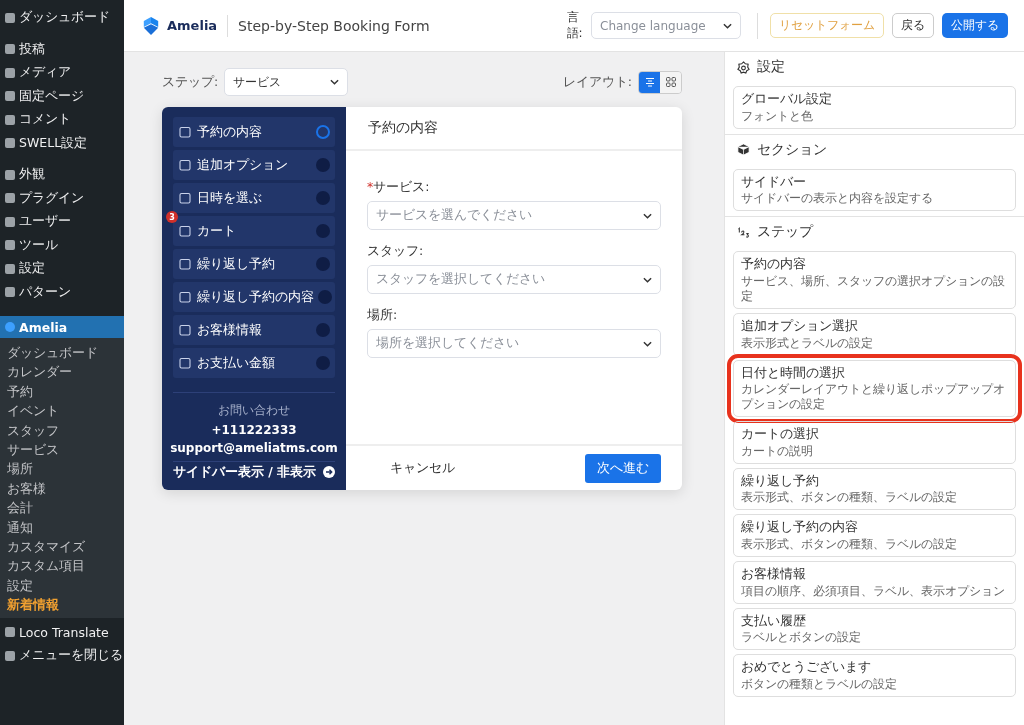  I want to click on card-title: 繰り返し予約の内容, so click(800, 527).